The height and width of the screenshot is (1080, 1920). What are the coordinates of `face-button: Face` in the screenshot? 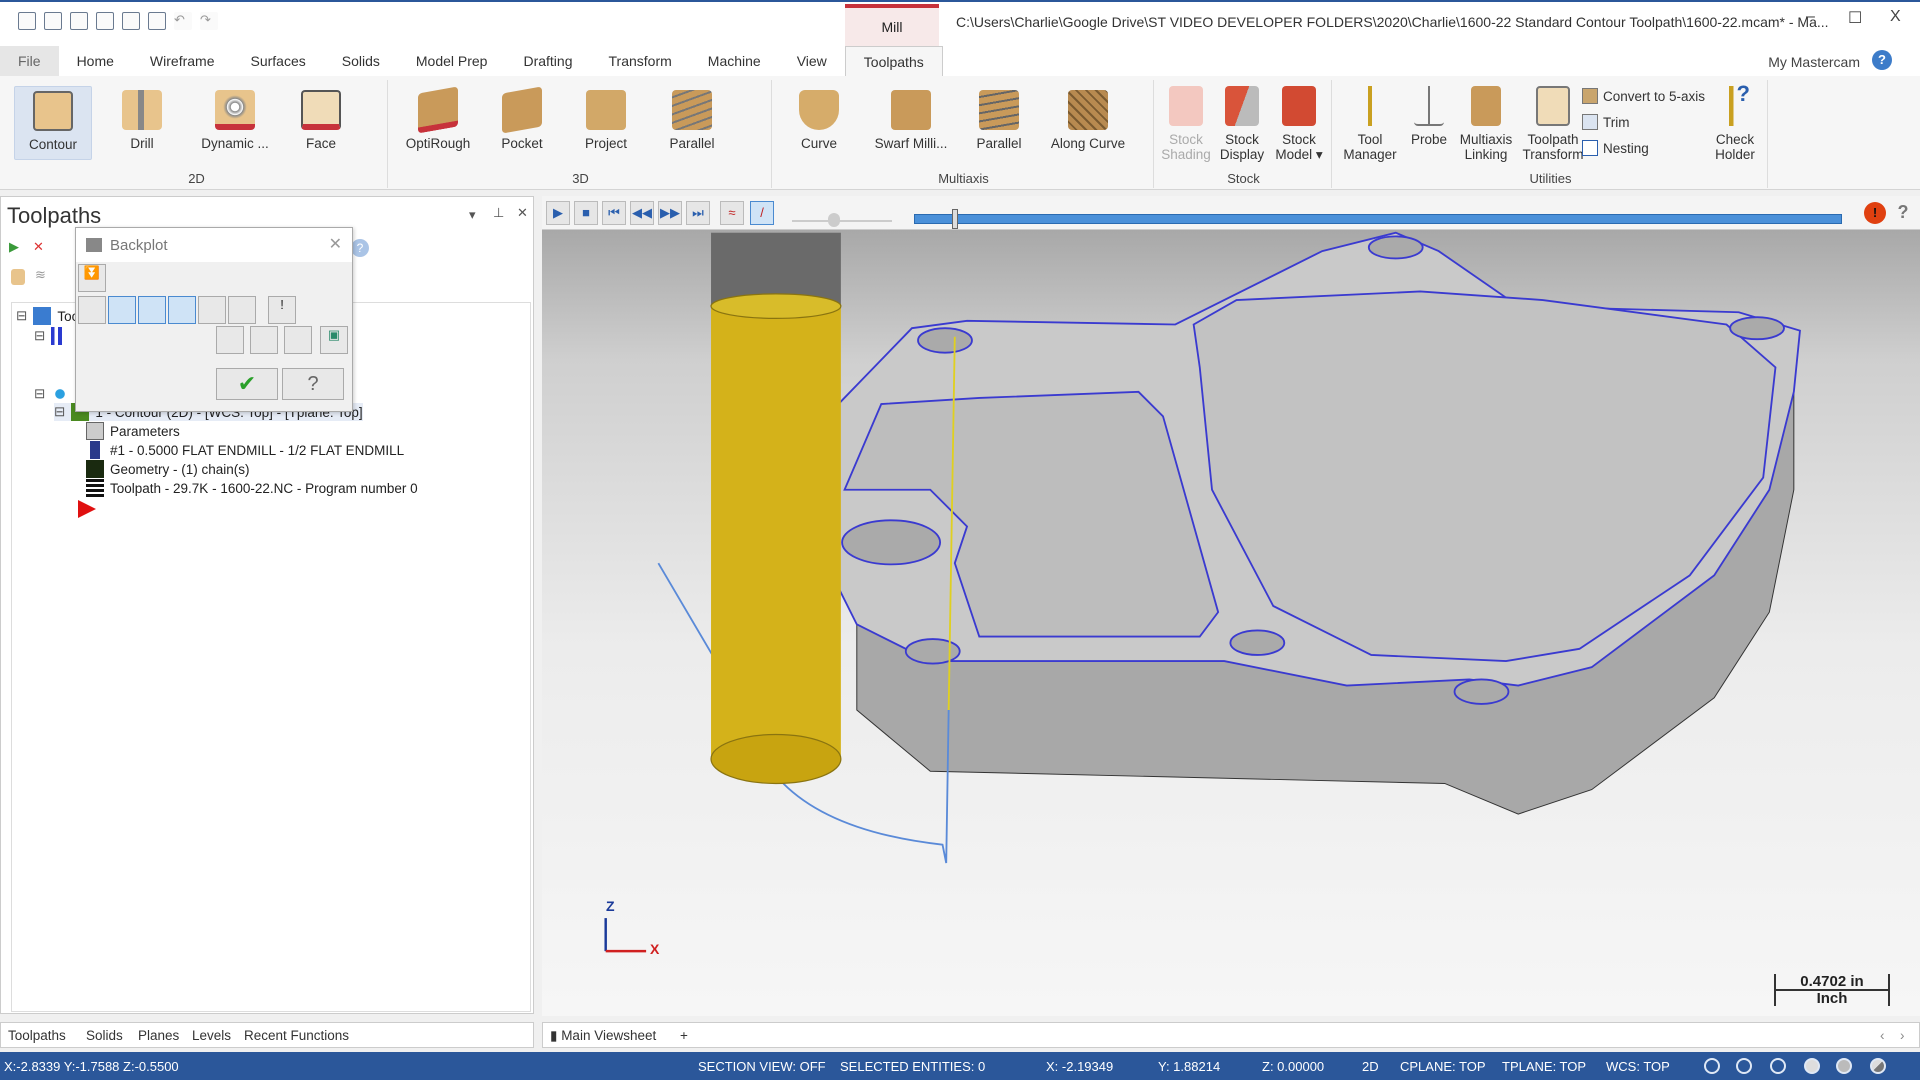 It's located at (321, 118).